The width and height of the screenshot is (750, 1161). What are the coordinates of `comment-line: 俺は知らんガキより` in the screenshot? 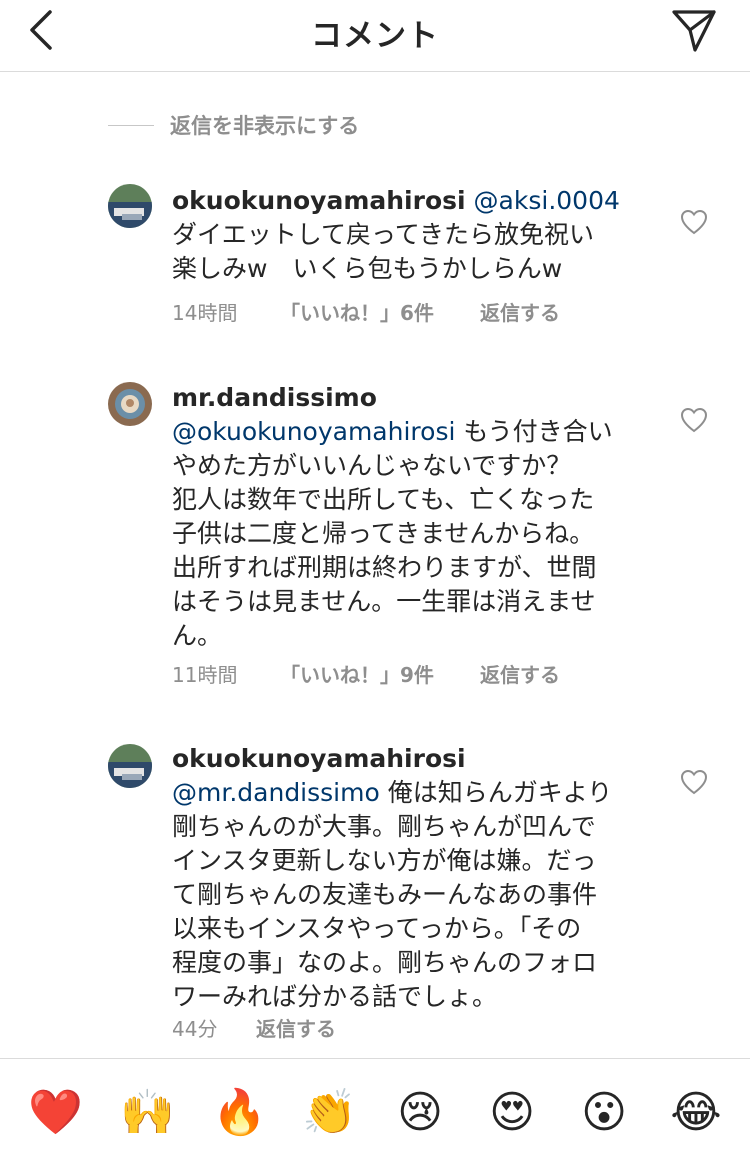 It's located at (500, 792).